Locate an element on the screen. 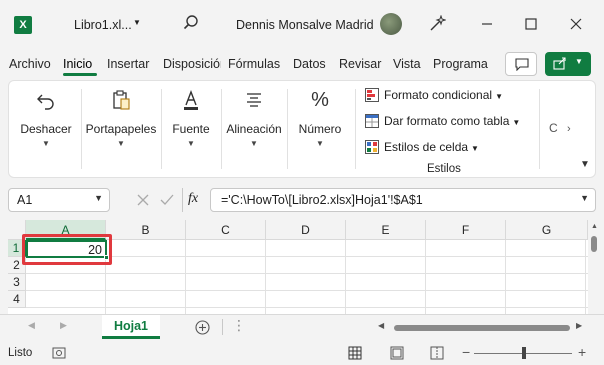 This screenshot has height=365, width=604. tab-datos: Datos is located at coordinates (312, 65).